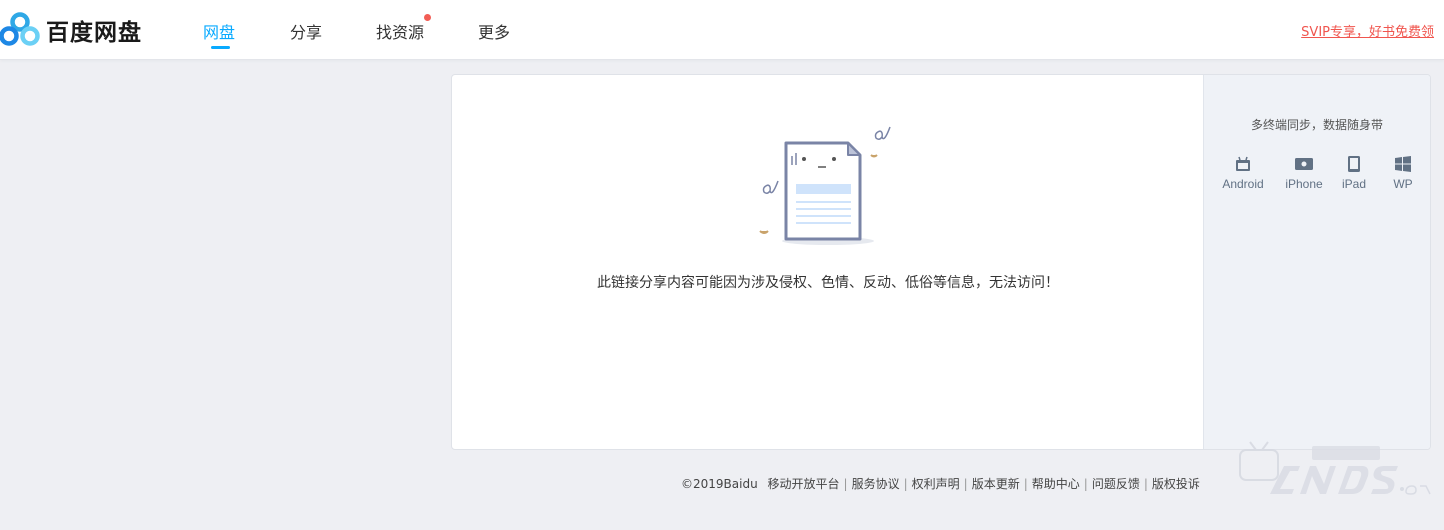 The height and width of the screenshot is (530, 1444). I want to click on znds-watermark, so click(1336, 470).